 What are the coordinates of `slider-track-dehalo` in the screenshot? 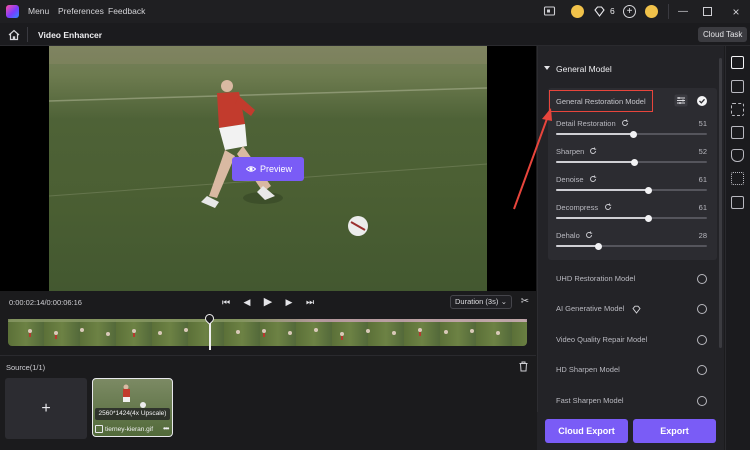 It's located at (631, 246).